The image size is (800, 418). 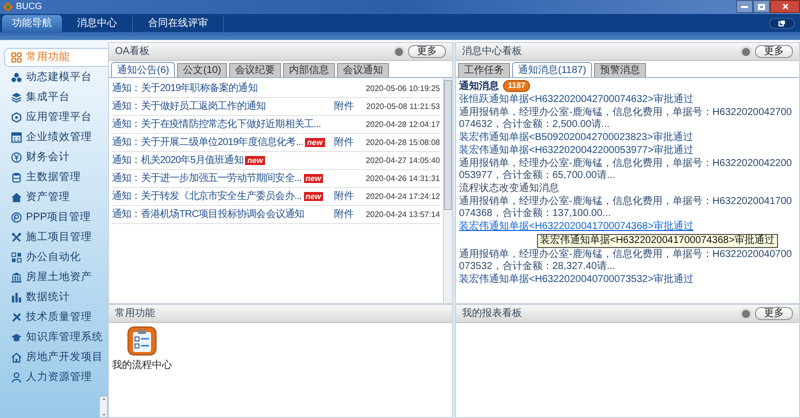 What do you see at coordinates (185, 88) in the screenshot?
I see `notice-link: 通知：关于2019年职称备案的通知` at bounding box center [185, 88].